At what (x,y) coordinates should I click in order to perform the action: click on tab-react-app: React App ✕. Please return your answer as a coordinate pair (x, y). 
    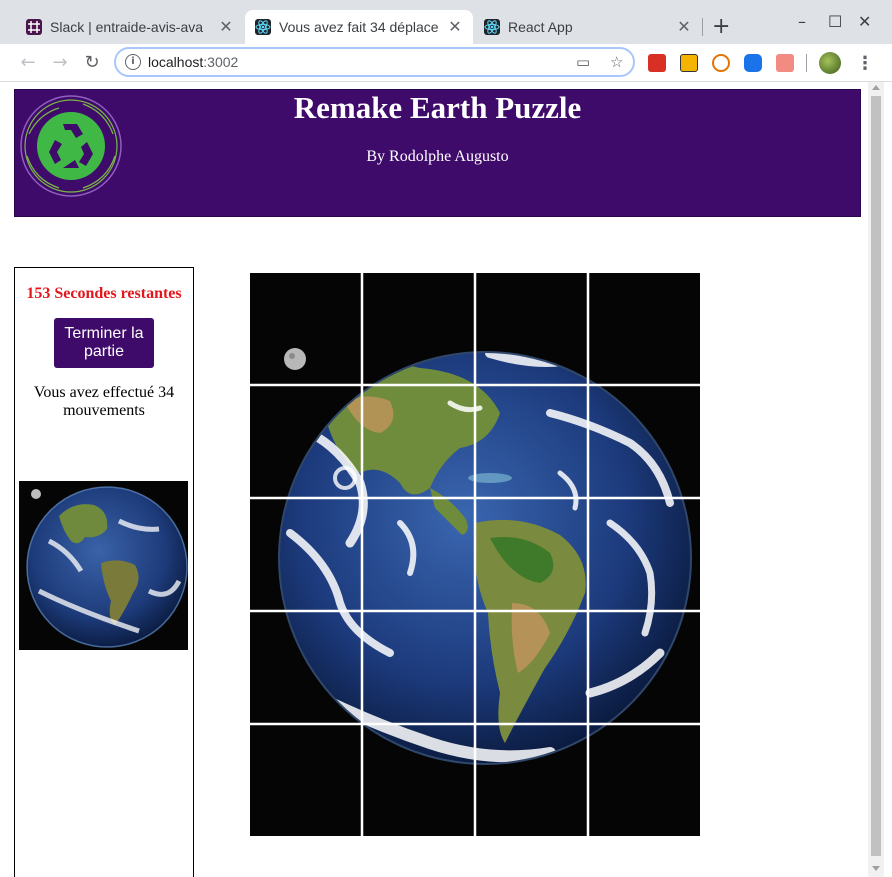
    Looking at the image, I should click on (588, 27).